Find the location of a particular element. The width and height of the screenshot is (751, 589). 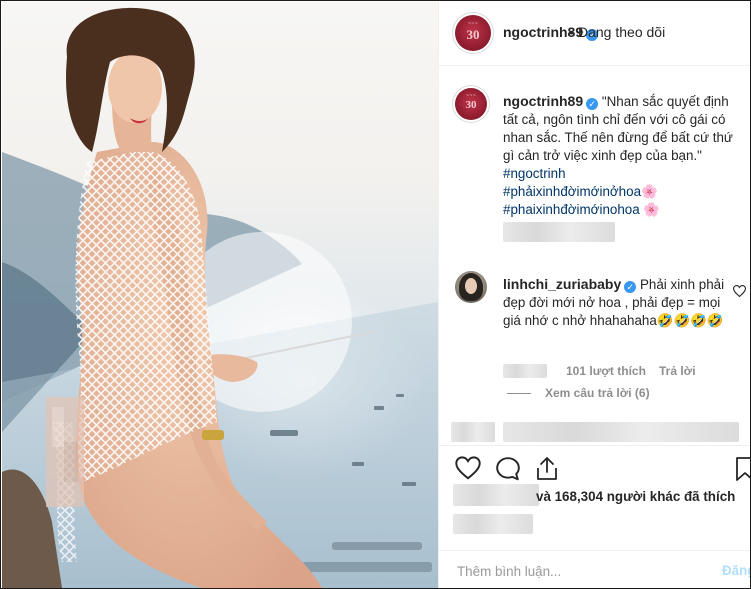

replies-divider is located at coordinates (519, 393).